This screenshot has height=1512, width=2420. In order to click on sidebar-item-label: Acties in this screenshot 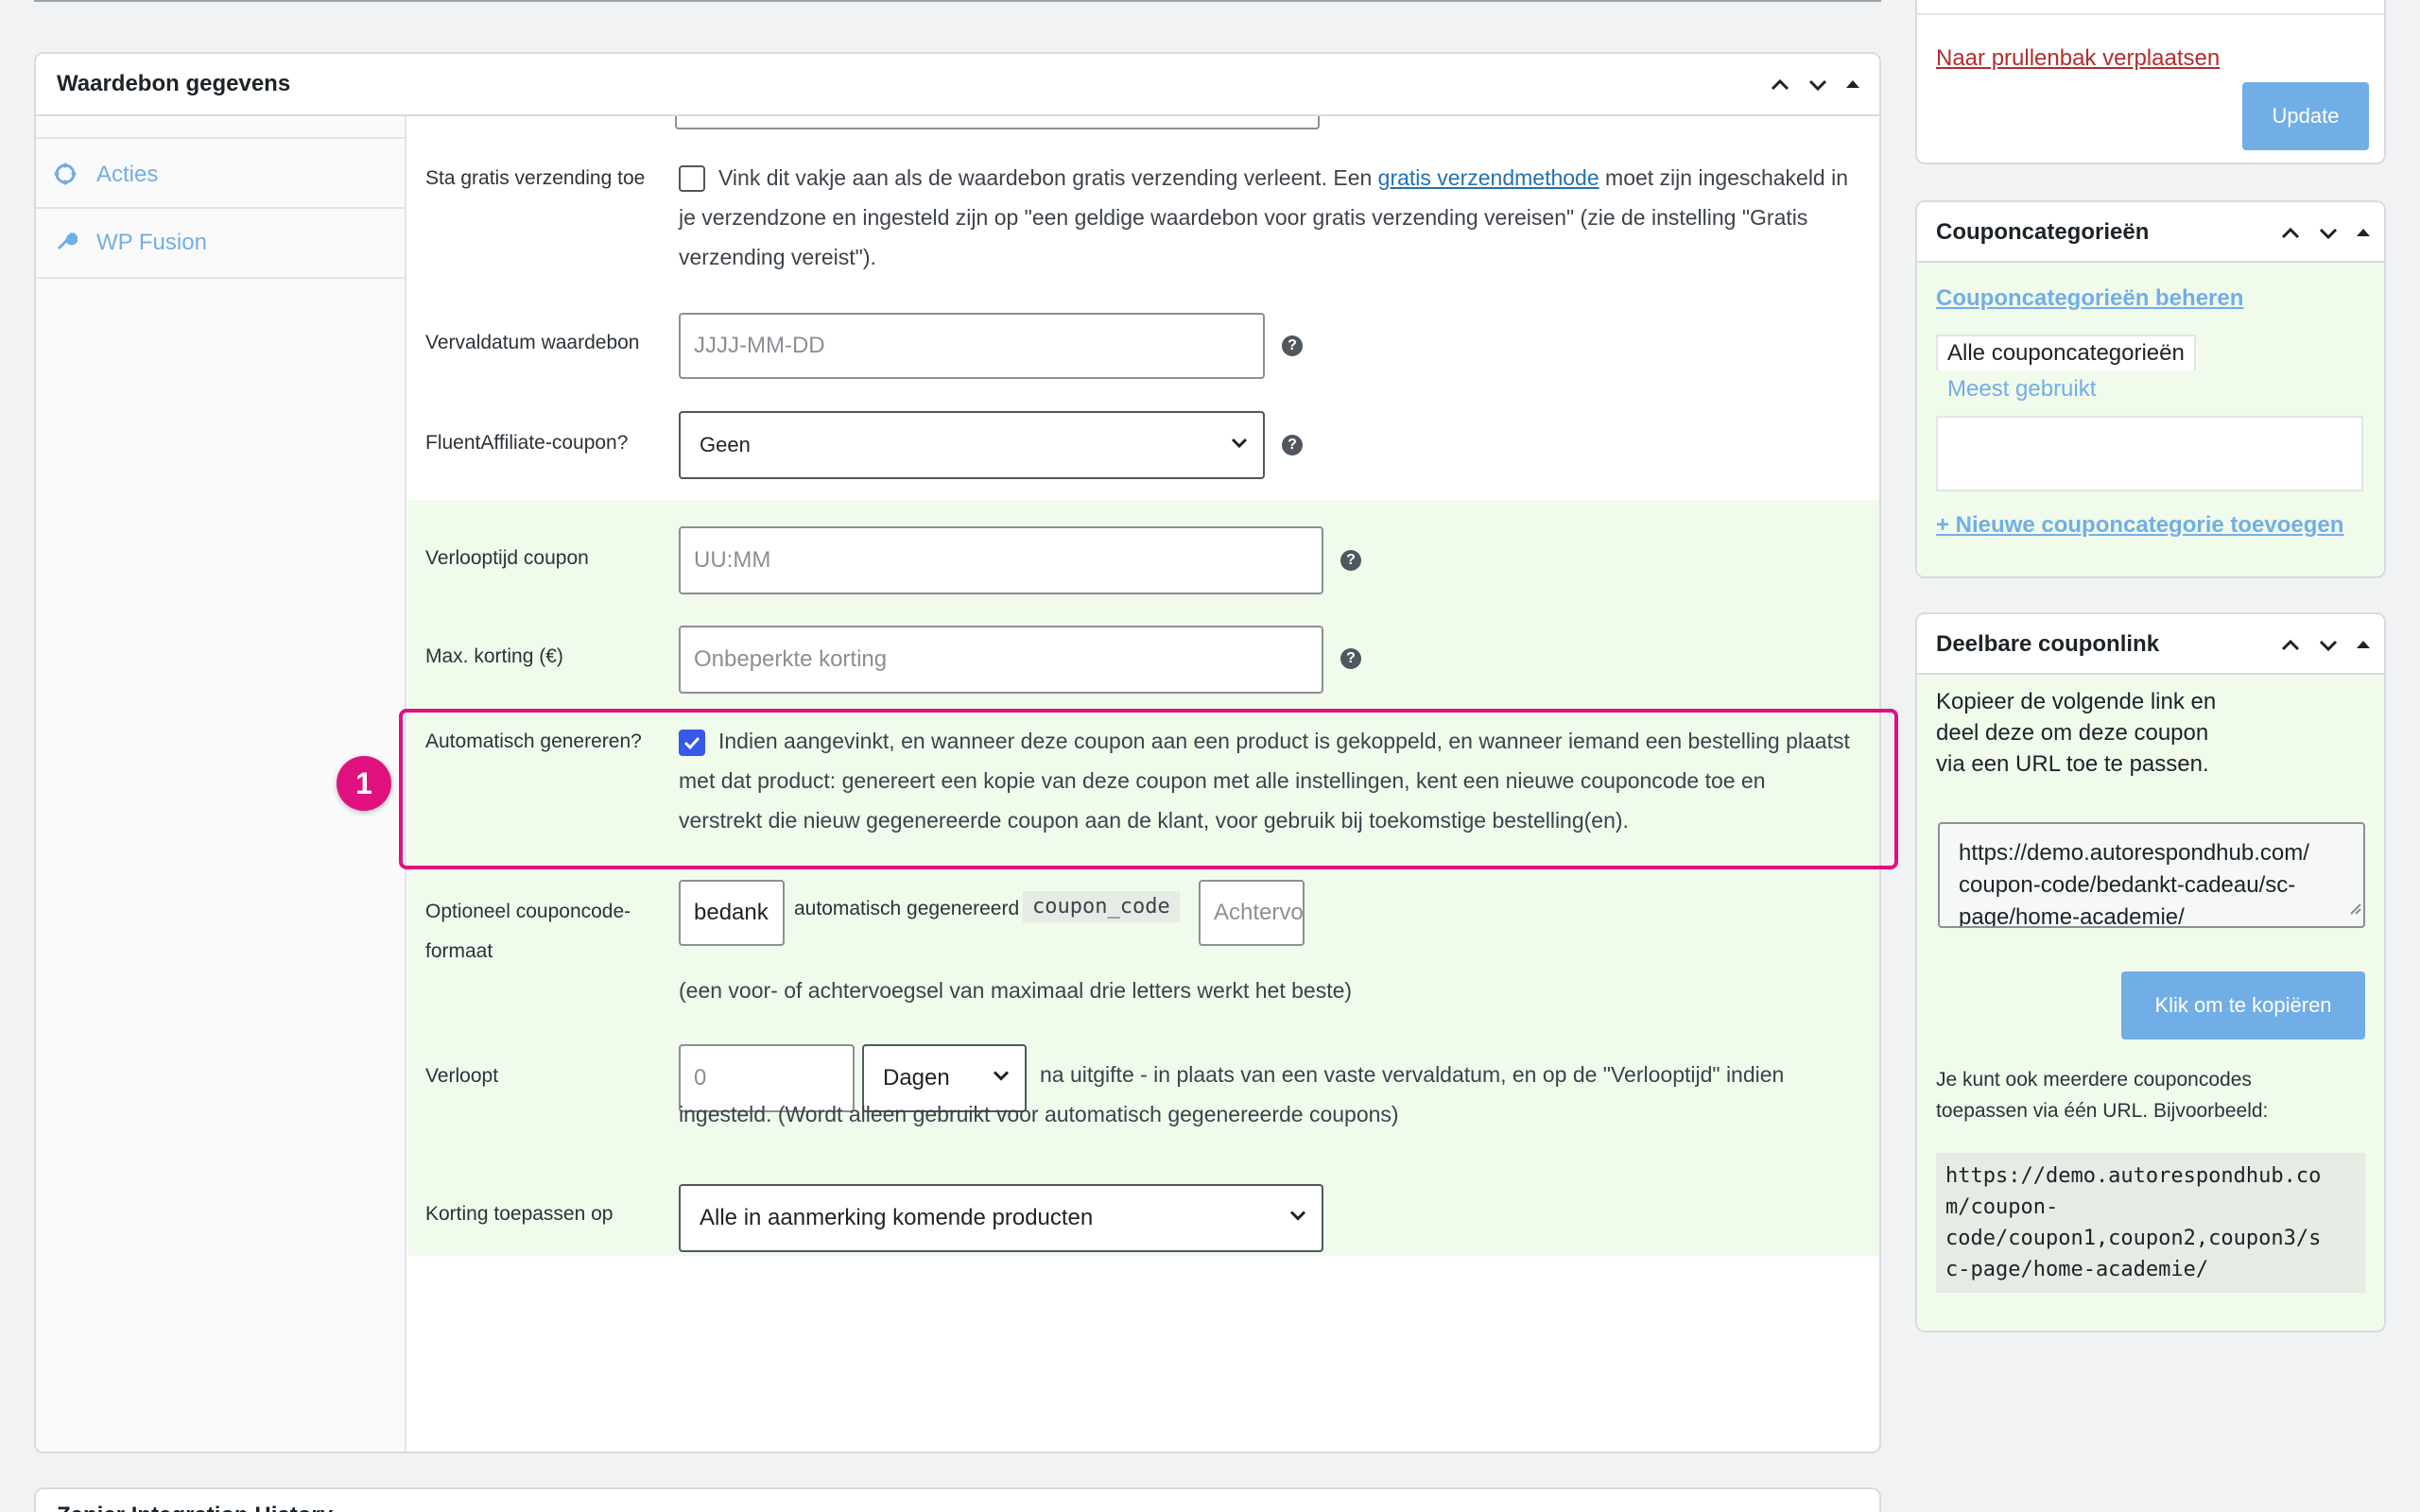, I will do `click(127, 174)`.